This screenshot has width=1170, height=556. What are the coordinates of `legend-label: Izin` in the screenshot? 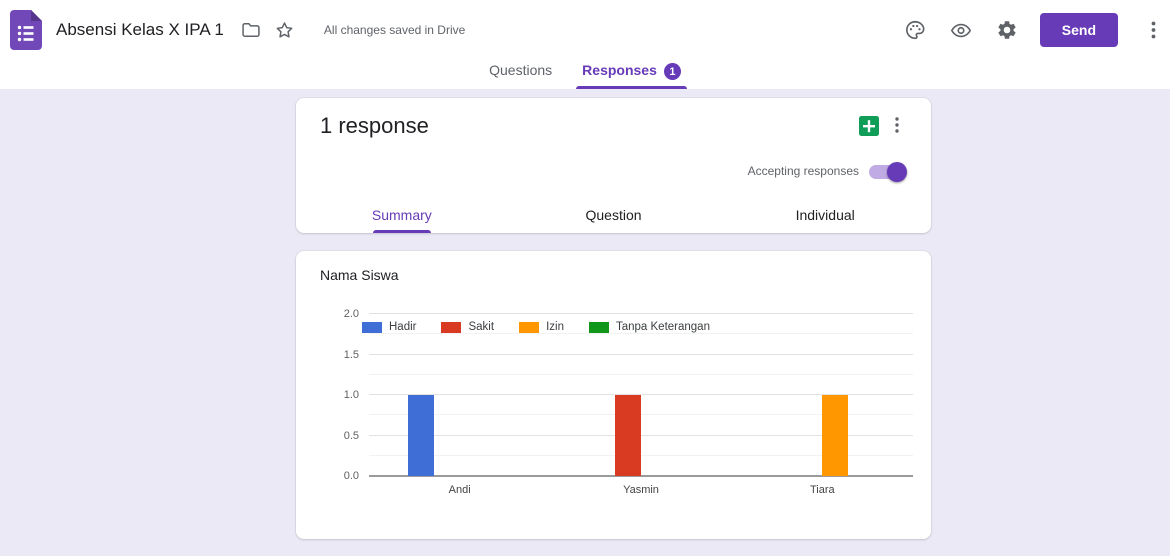 It's located at (555, 327).